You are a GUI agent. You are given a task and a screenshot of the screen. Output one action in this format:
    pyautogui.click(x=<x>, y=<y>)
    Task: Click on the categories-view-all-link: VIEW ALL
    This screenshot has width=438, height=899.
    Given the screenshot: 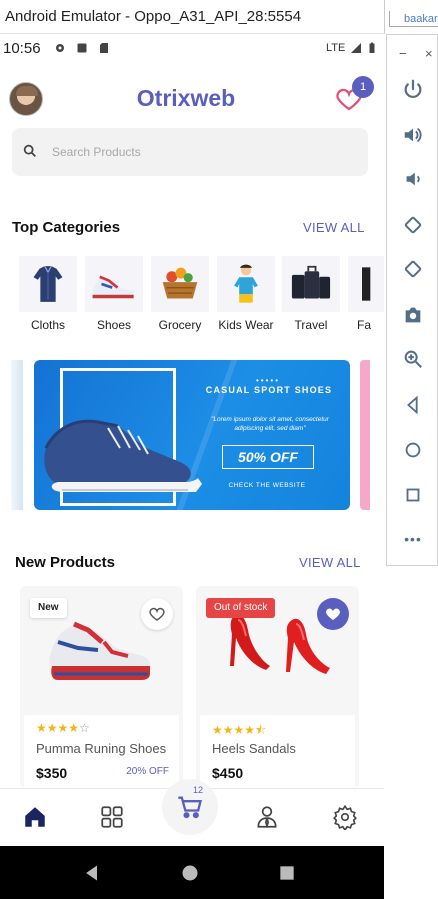 What is the action you would take?
    pyautogui.click(x=334, y=227)
    